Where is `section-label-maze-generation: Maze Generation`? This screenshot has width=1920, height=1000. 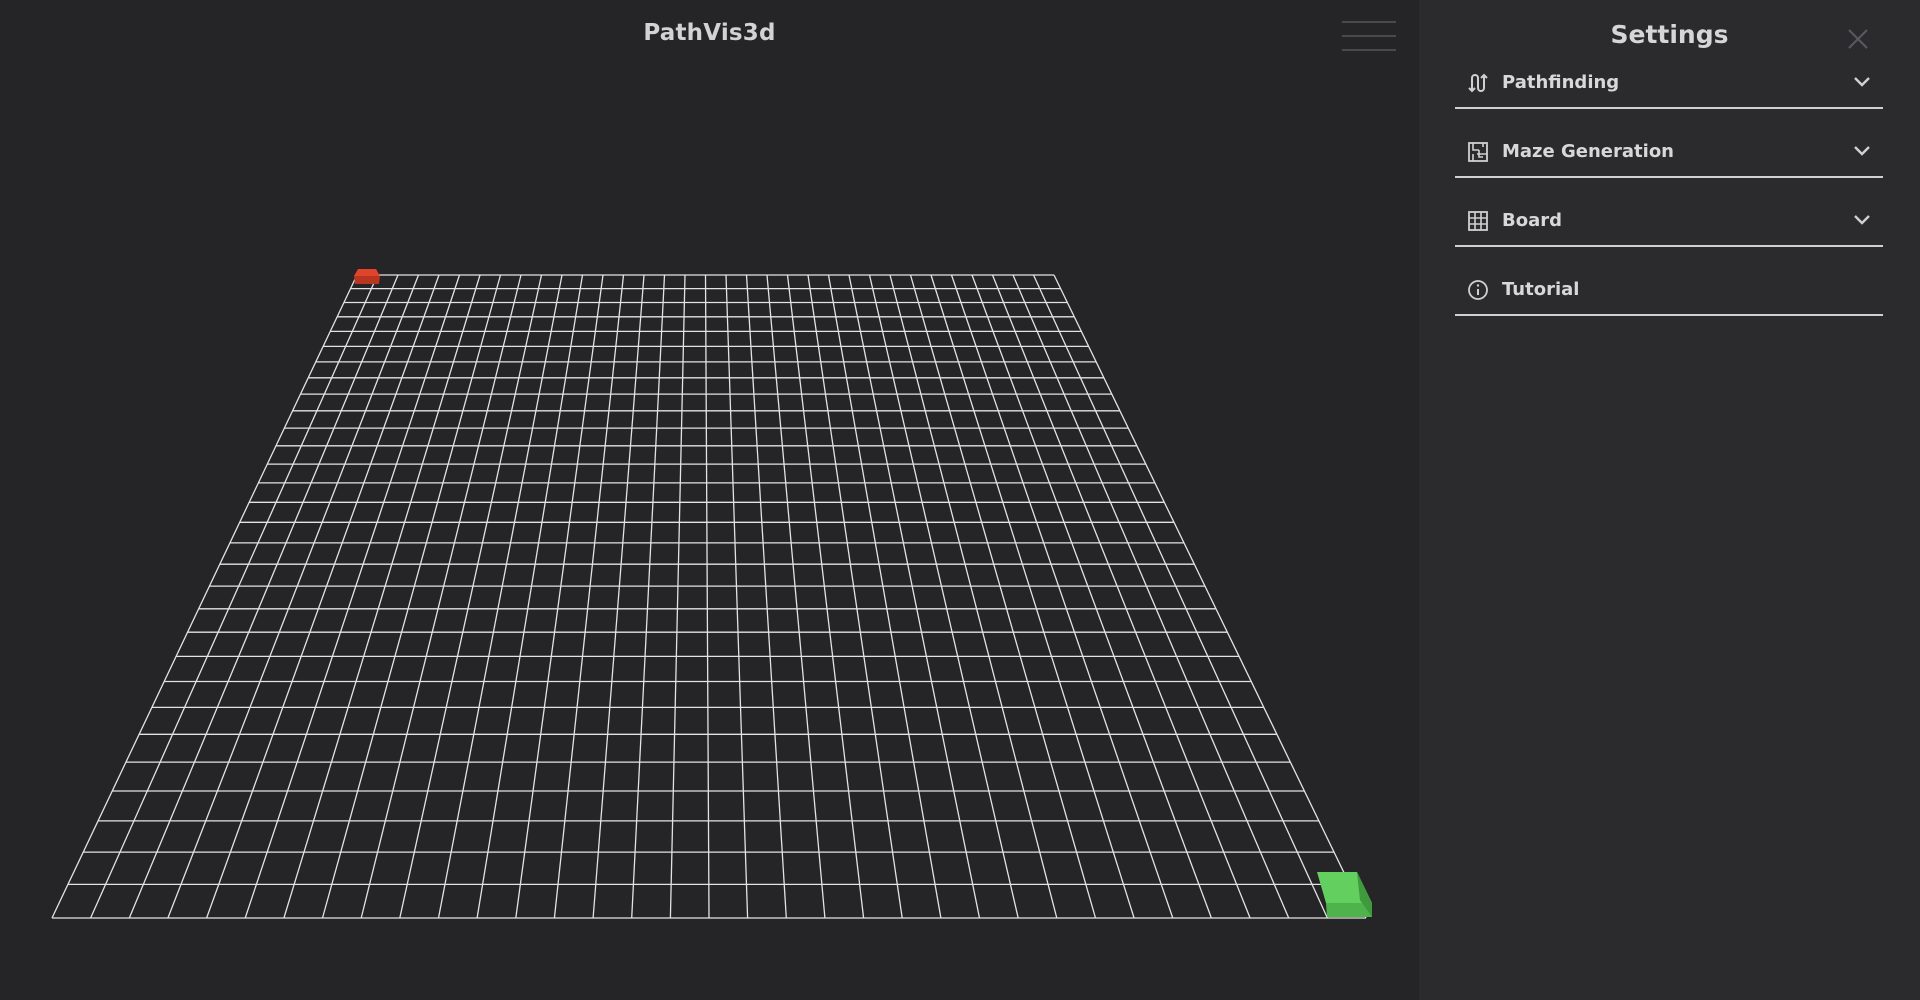
section-label-maze-generation: Maze Generation is located at coordinates (1588, 151).